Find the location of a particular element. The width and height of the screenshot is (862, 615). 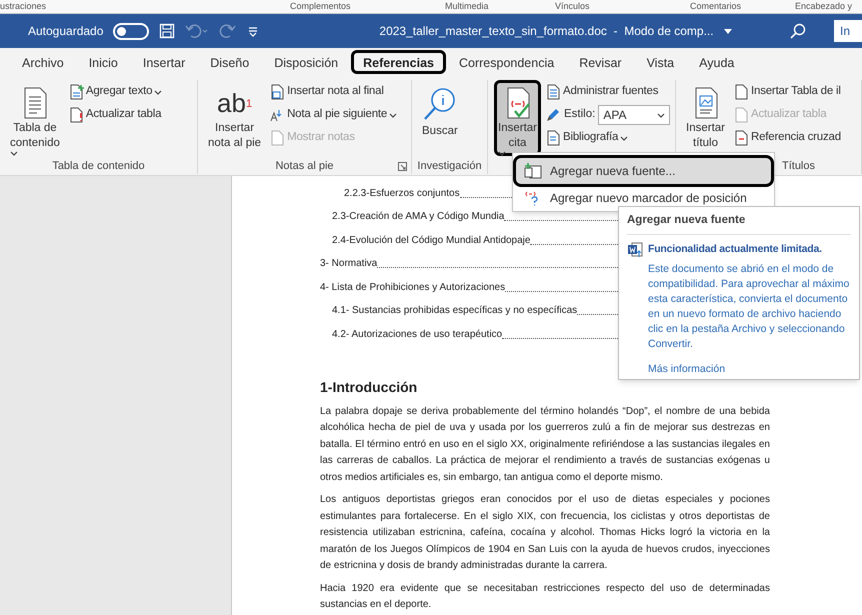

warning-heading: Funcionalidad actualmente limitada. is located at coordinates (735, 250).